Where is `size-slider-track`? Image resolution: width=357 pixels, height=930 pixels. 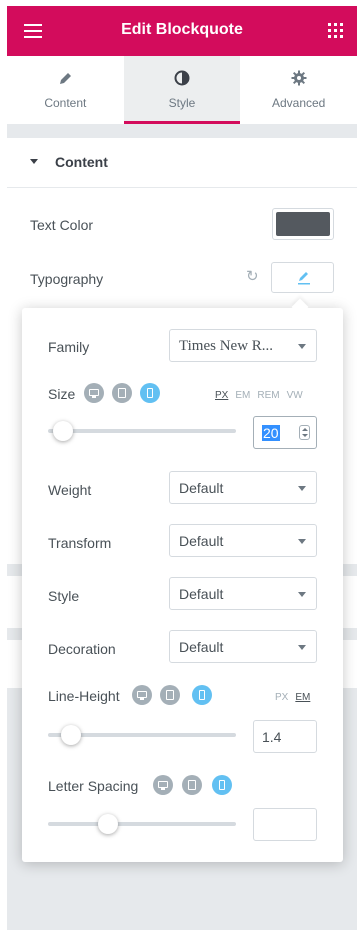
size-slider-track is located at coordinates (142, 431).